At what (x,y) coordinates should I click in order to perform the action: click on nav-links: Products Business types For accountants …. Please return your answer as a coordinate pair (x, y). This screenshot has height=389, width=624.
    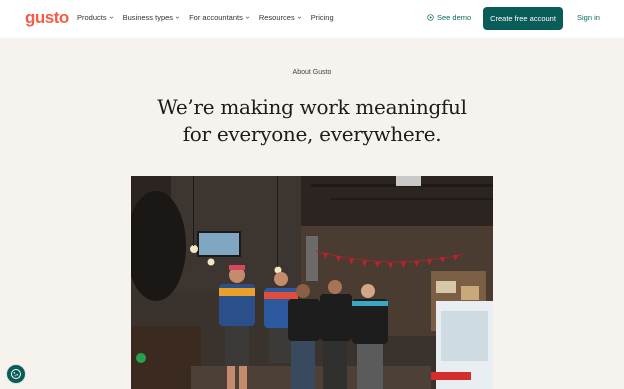
    Looking at the image, I should click on (210, 17).